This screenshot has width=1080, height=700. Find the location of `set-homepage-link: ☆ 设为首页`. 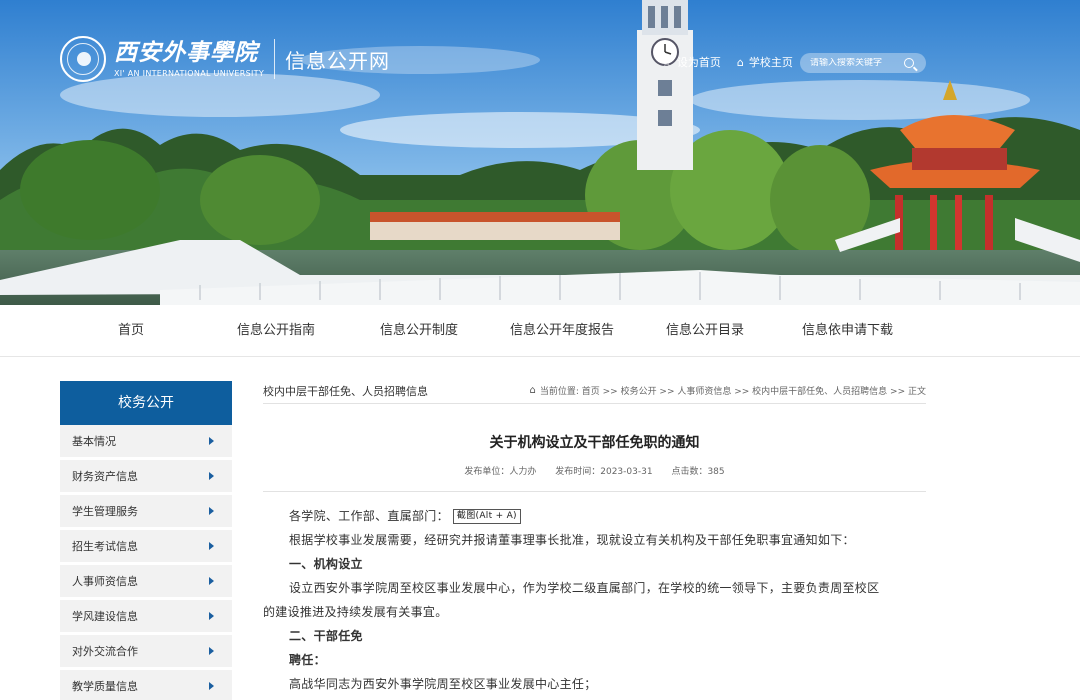

set-homepage-link: ☆ 设为首页 is located at coordinates (691, 62).